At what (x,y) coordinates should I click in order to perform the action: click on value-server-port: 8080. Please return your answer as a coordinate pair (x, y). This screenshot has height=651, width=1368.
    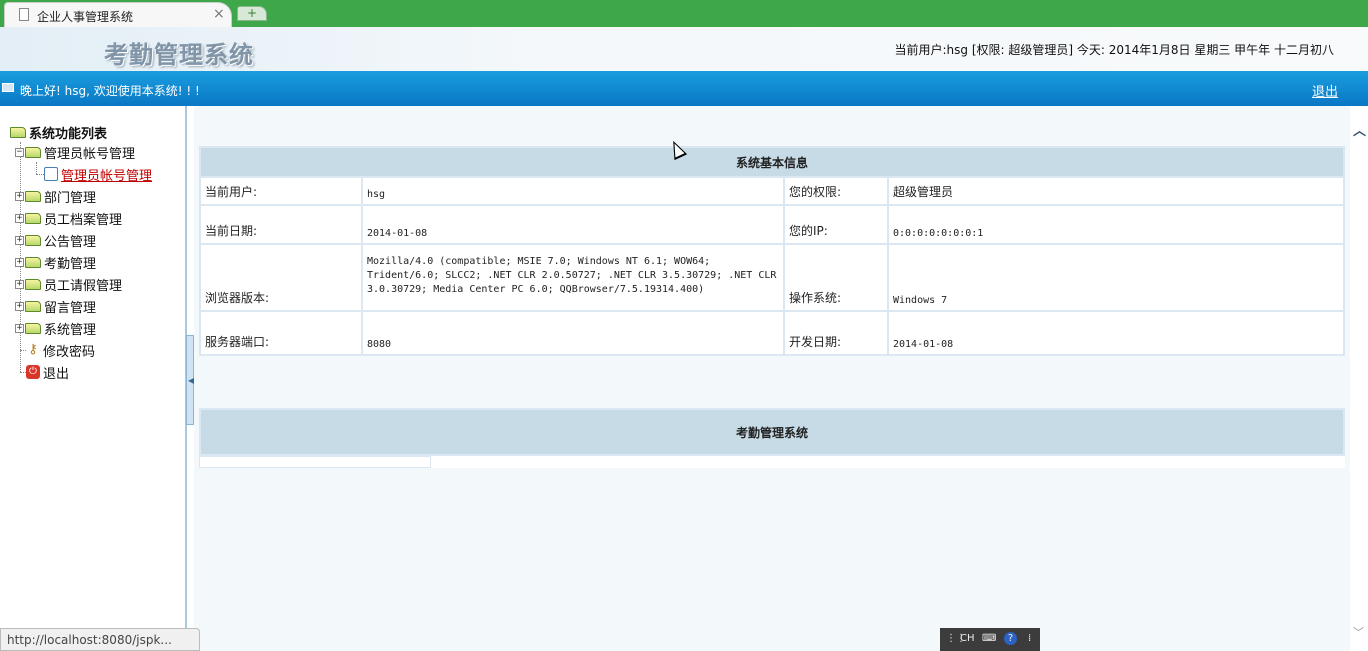
    Looking at the image, I should click on (573, 333).